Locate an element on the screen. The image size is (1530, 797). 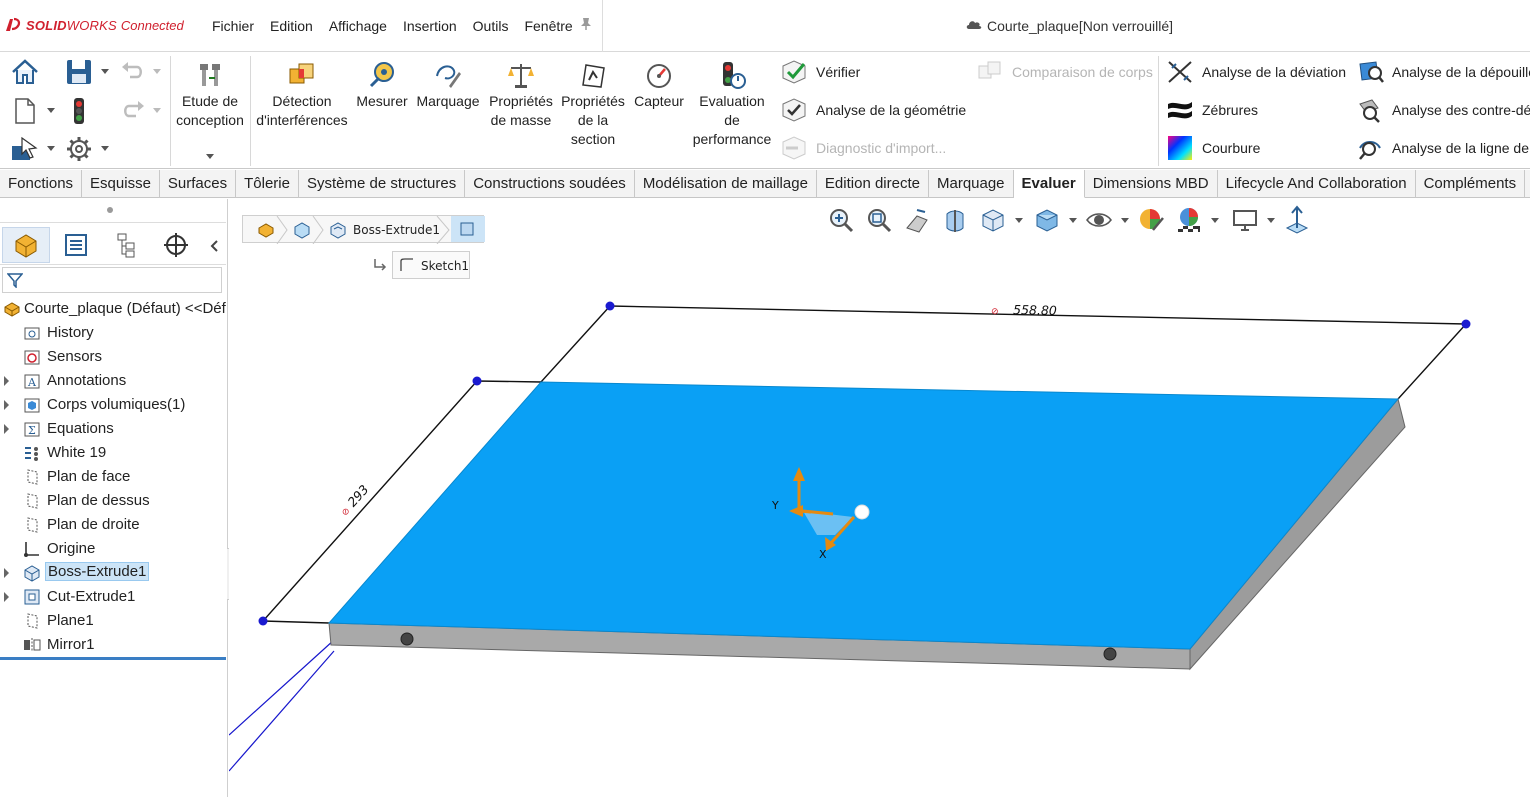
undo-icon is located at coordinates (133, 72).